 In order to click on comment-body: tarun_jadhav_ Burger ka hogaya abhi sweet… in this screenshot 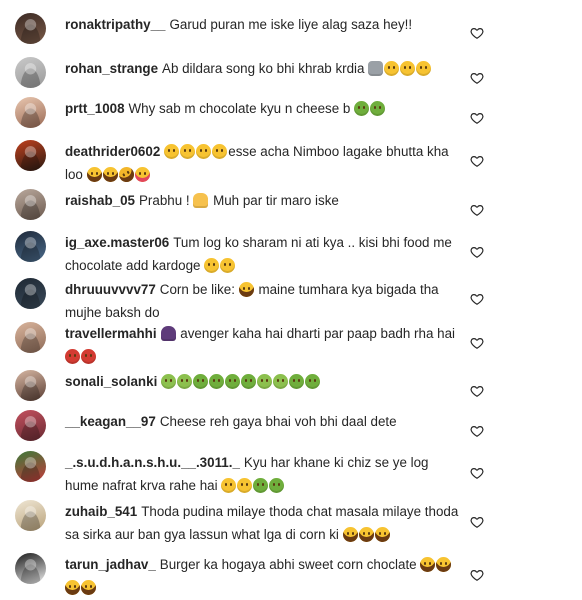, I will do `click(265, 576)`.